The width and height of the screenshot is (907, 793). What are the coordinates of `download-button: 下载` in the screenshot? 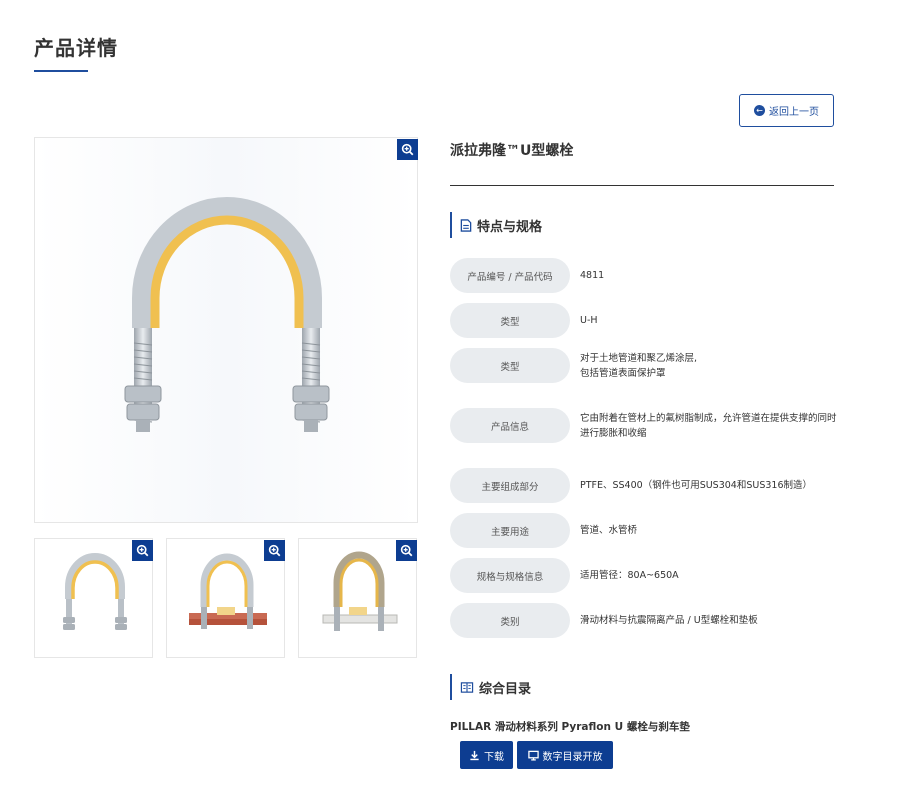 It's located at (486, 755).